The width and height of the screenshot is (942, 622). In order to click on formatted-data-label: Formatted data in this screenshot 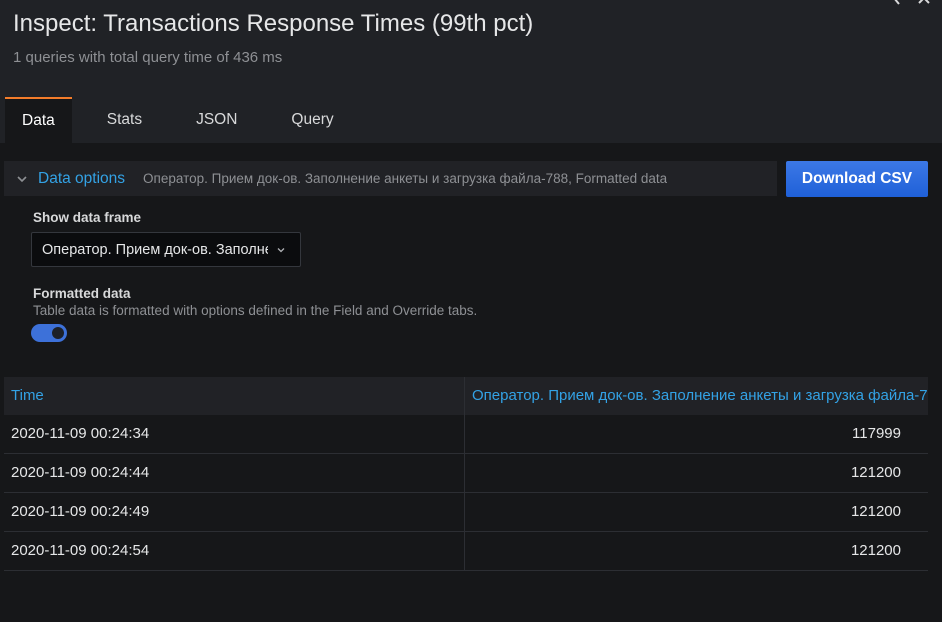, I will do `click(82, 293)`.